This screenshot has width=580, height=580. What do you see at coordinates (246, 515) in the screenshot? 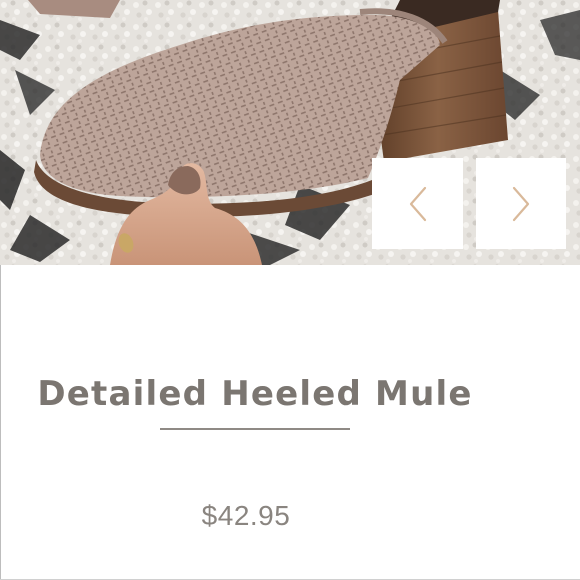
I see `product-price: $42.95` at bounding box center [246, 515].